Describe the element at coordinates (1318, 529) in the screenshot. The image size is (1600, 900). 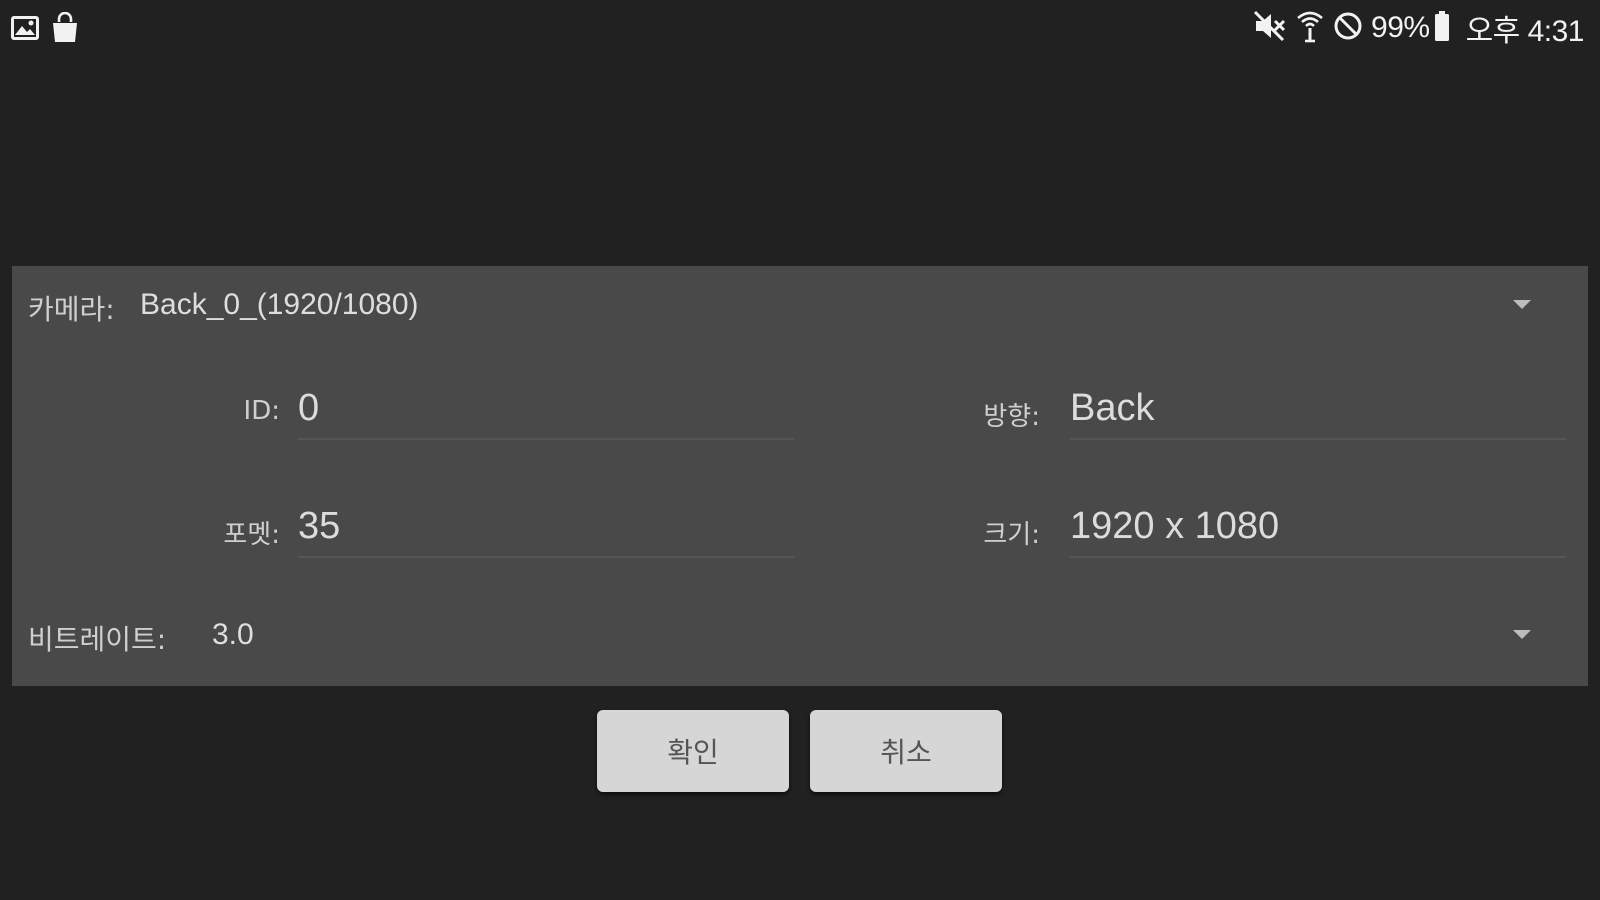
I see `size-field: 1920 x 1080` at that location.